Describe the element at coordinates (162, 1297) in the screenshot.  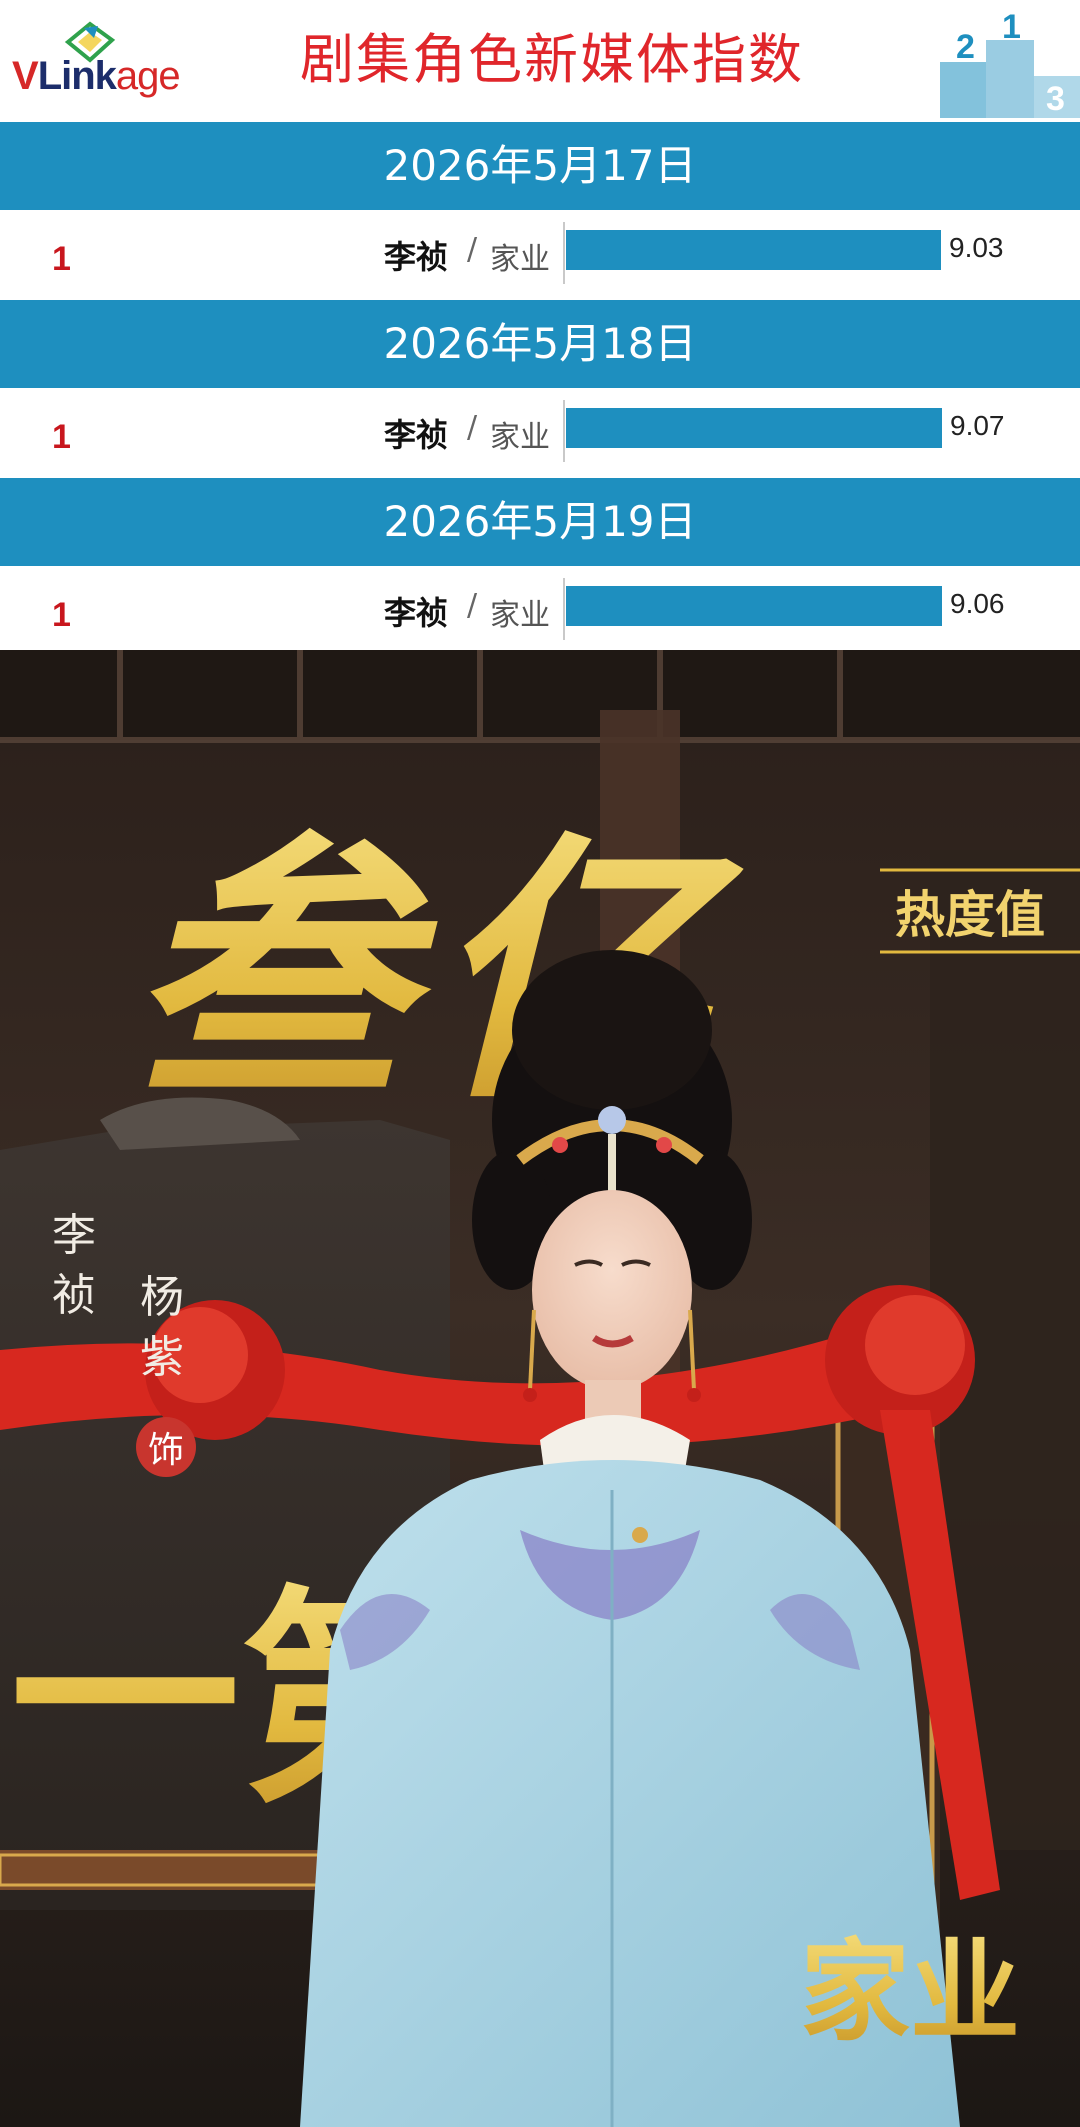
I see `actor-name-char-1: 杨` at that location.